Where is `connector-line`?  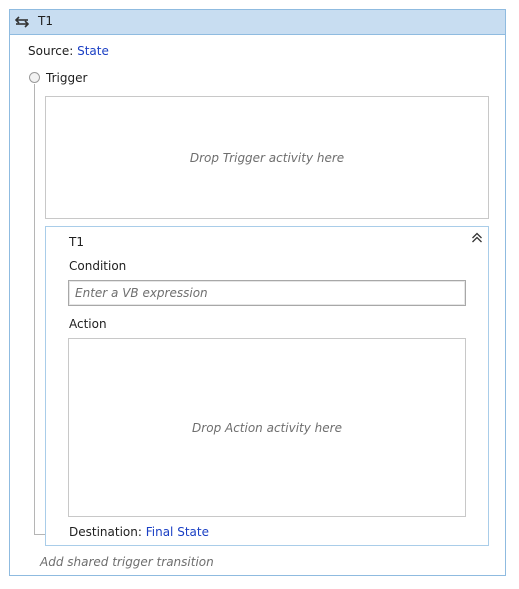 connector-line is located at coordinates (34, 309).